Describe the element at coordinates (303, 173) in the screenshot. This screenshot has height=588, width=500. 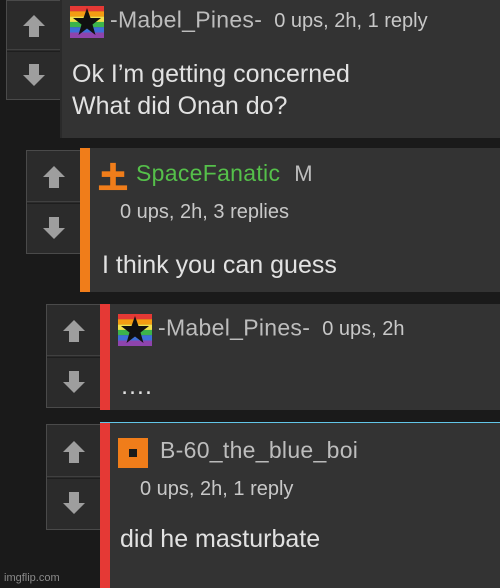
I see `mod-badge: M` at that location.